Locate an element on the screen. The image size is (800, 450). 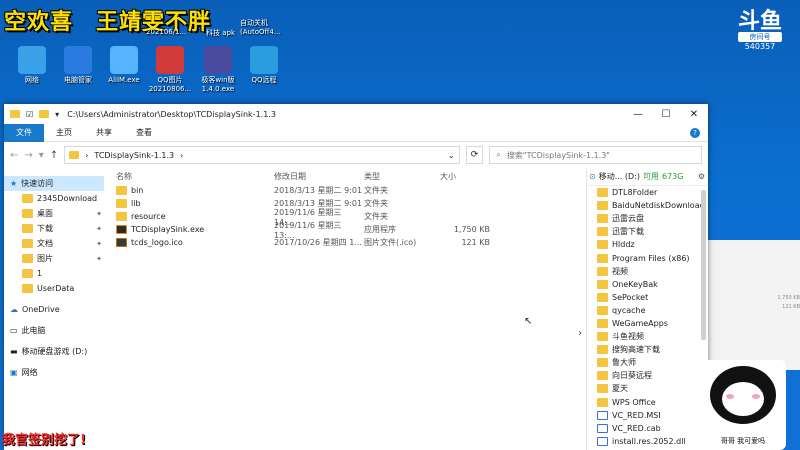
tab-home: 主页 is located at coordinates (64, 133).